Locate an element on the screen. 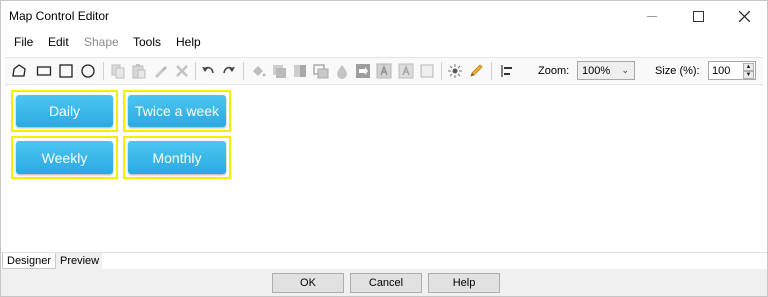  drop-icon is located at coordinates (342, 72).